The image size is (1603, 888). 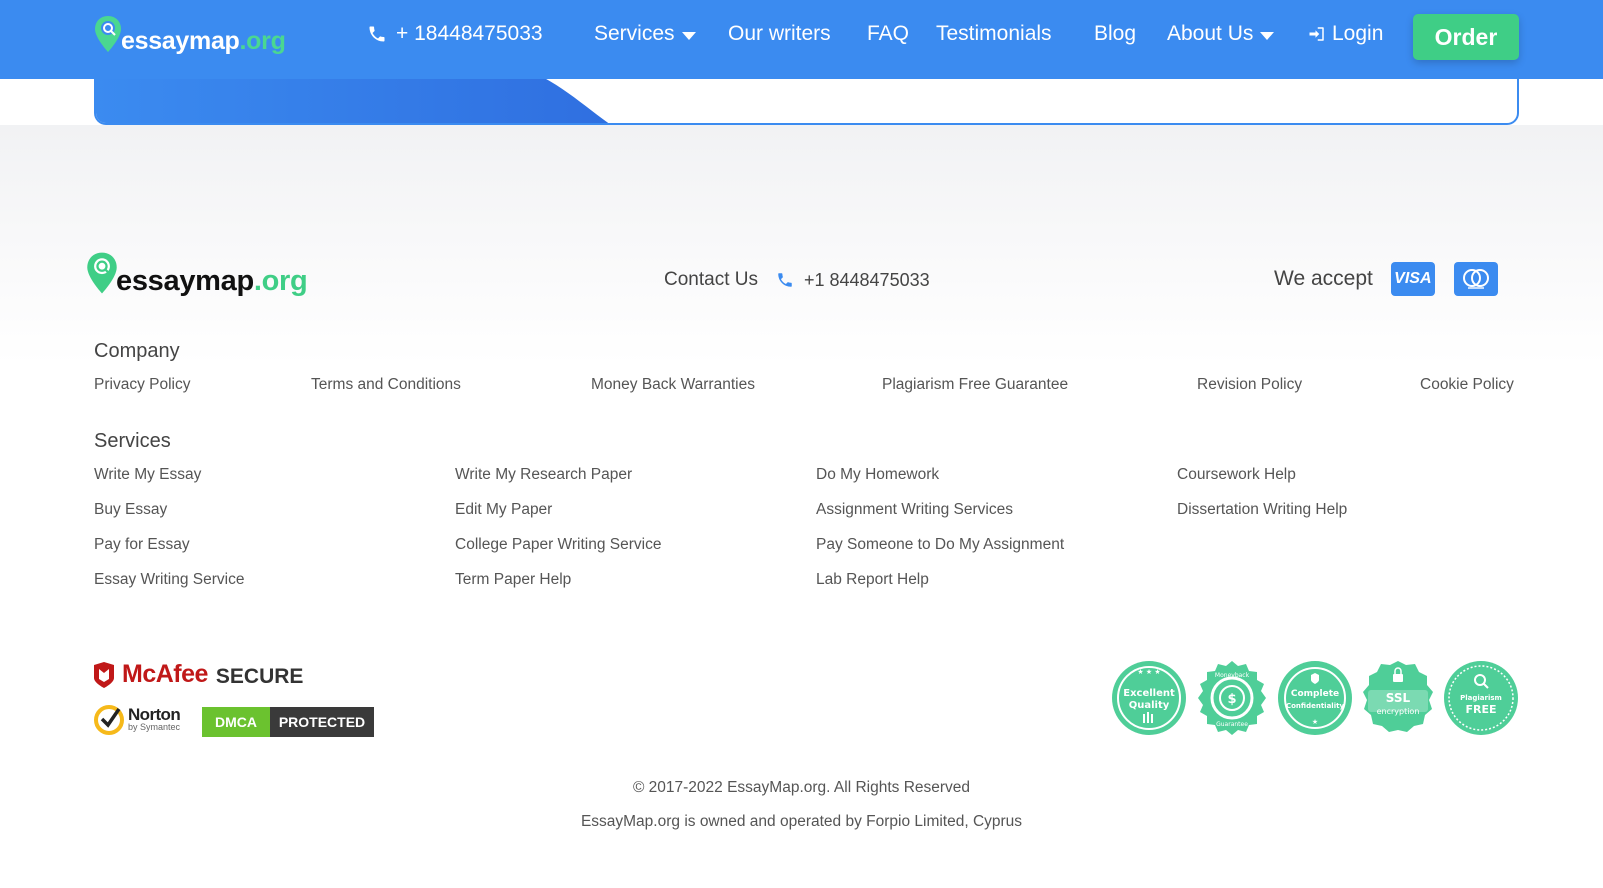 I want to click on contact-label: Contact Us, so click(x=711, y=279).